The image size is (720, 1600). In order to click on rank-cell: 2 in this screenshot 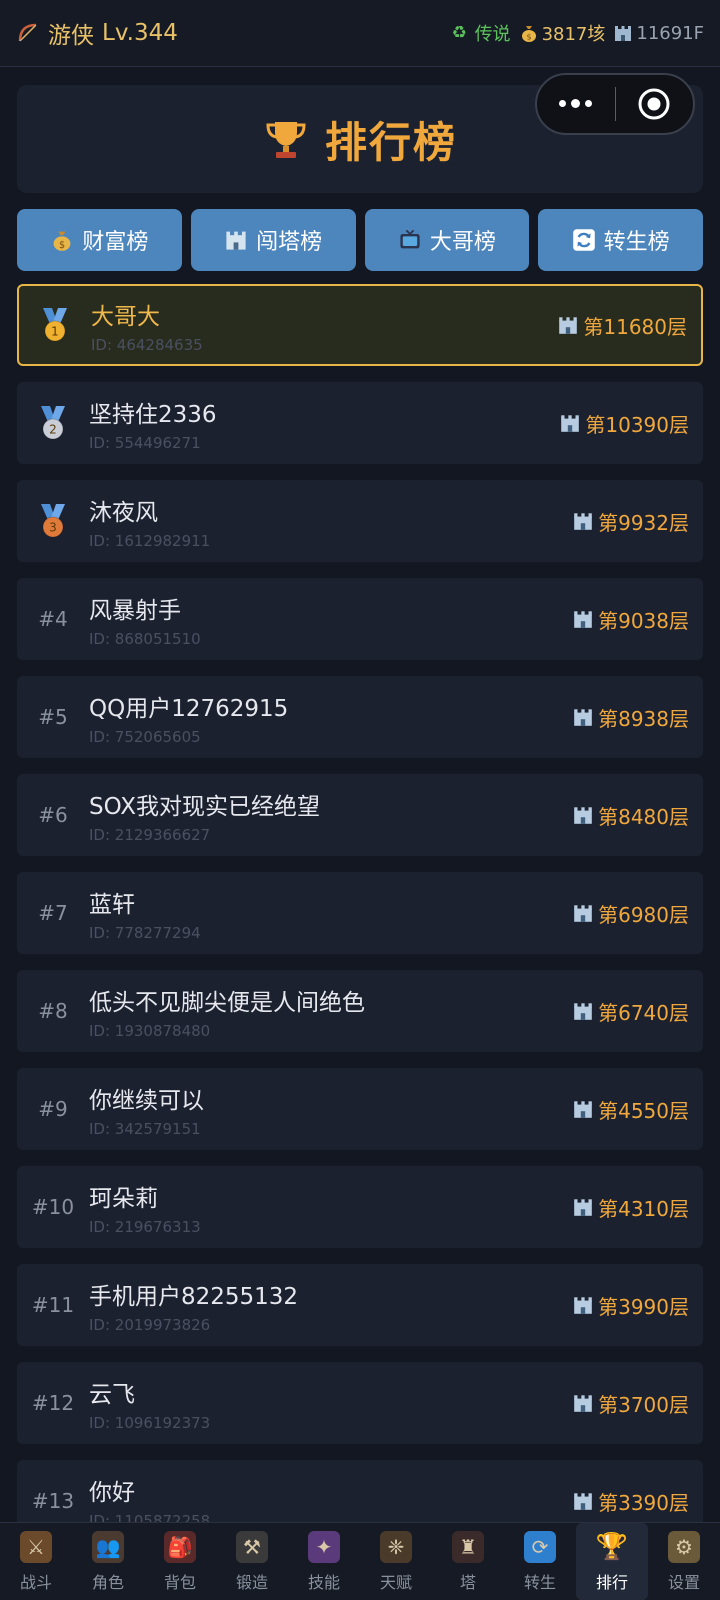, I will do `click(53, 423)`.